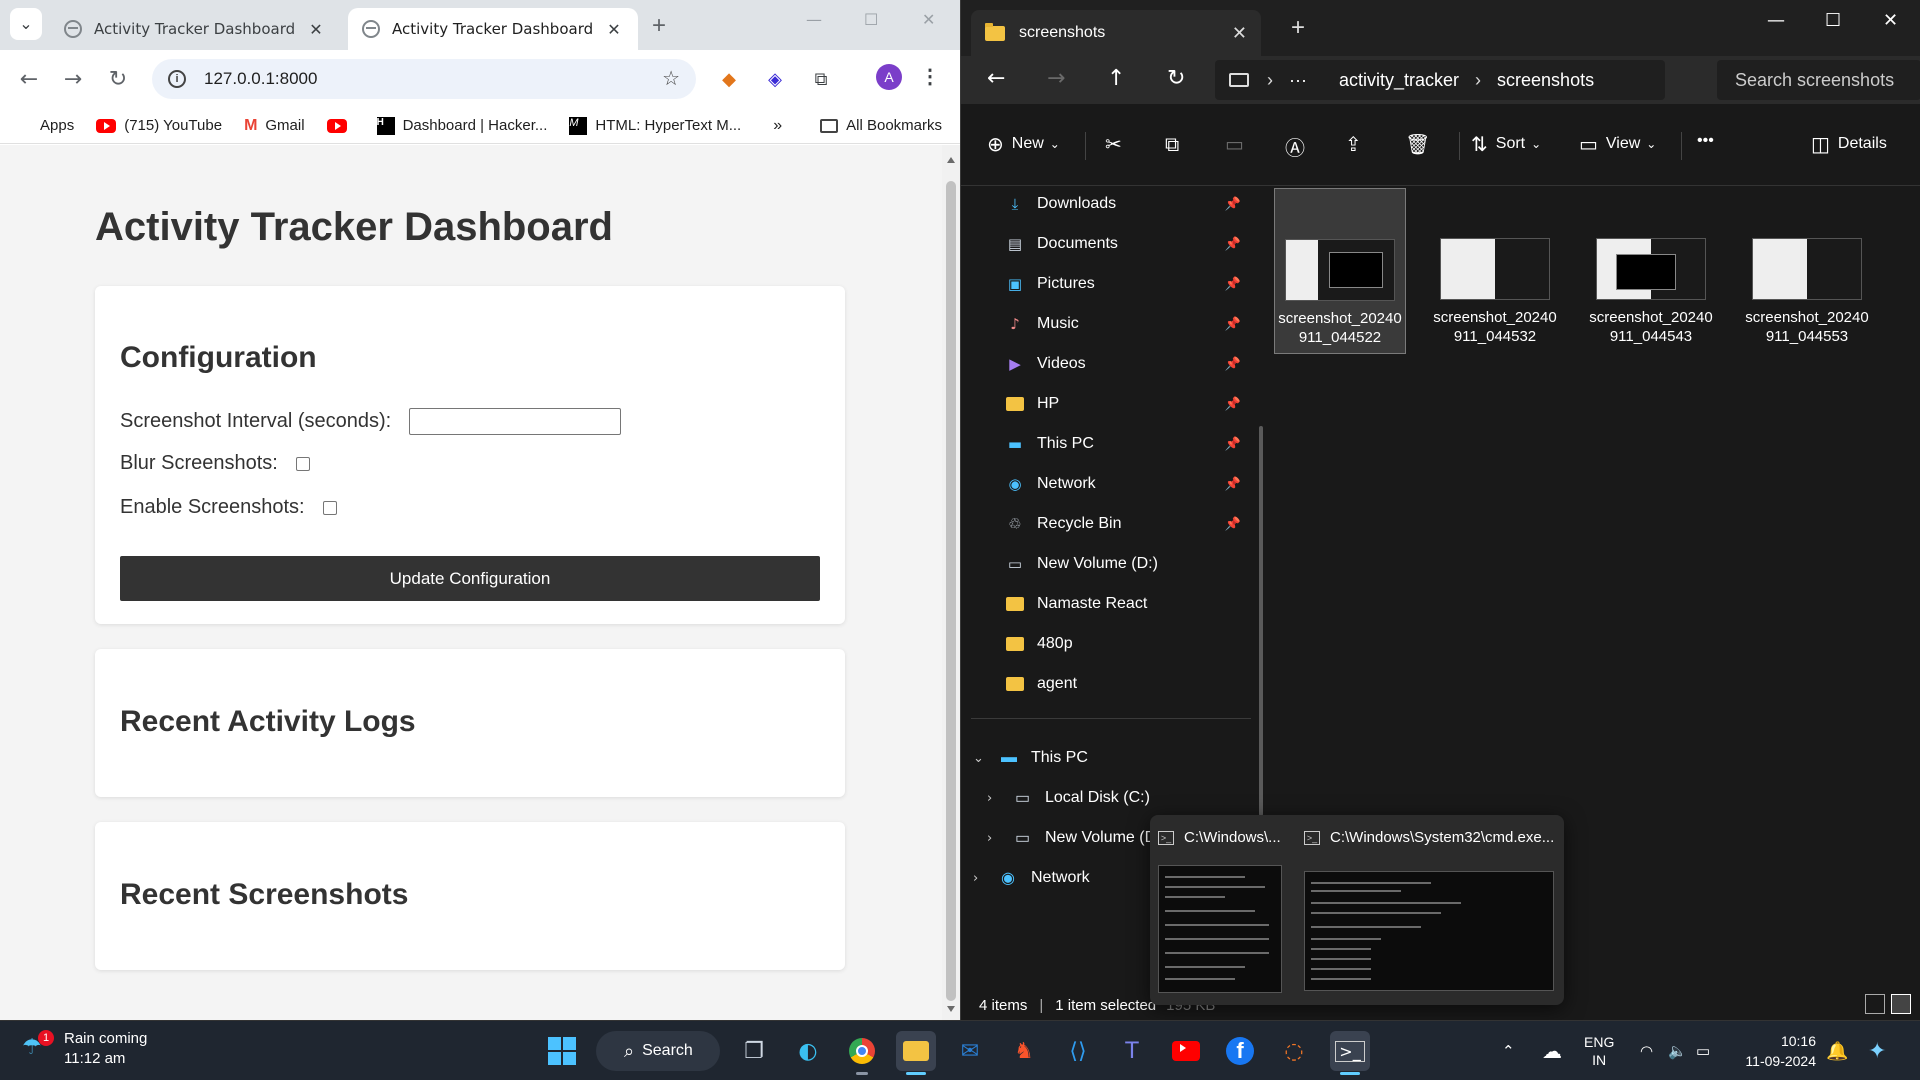 This screenshot has width=1920, height=1080. Describe the element at coordinates (1298, 80) in the screenshot. I see `breadcrumb-ellipsis: ···` at that location.